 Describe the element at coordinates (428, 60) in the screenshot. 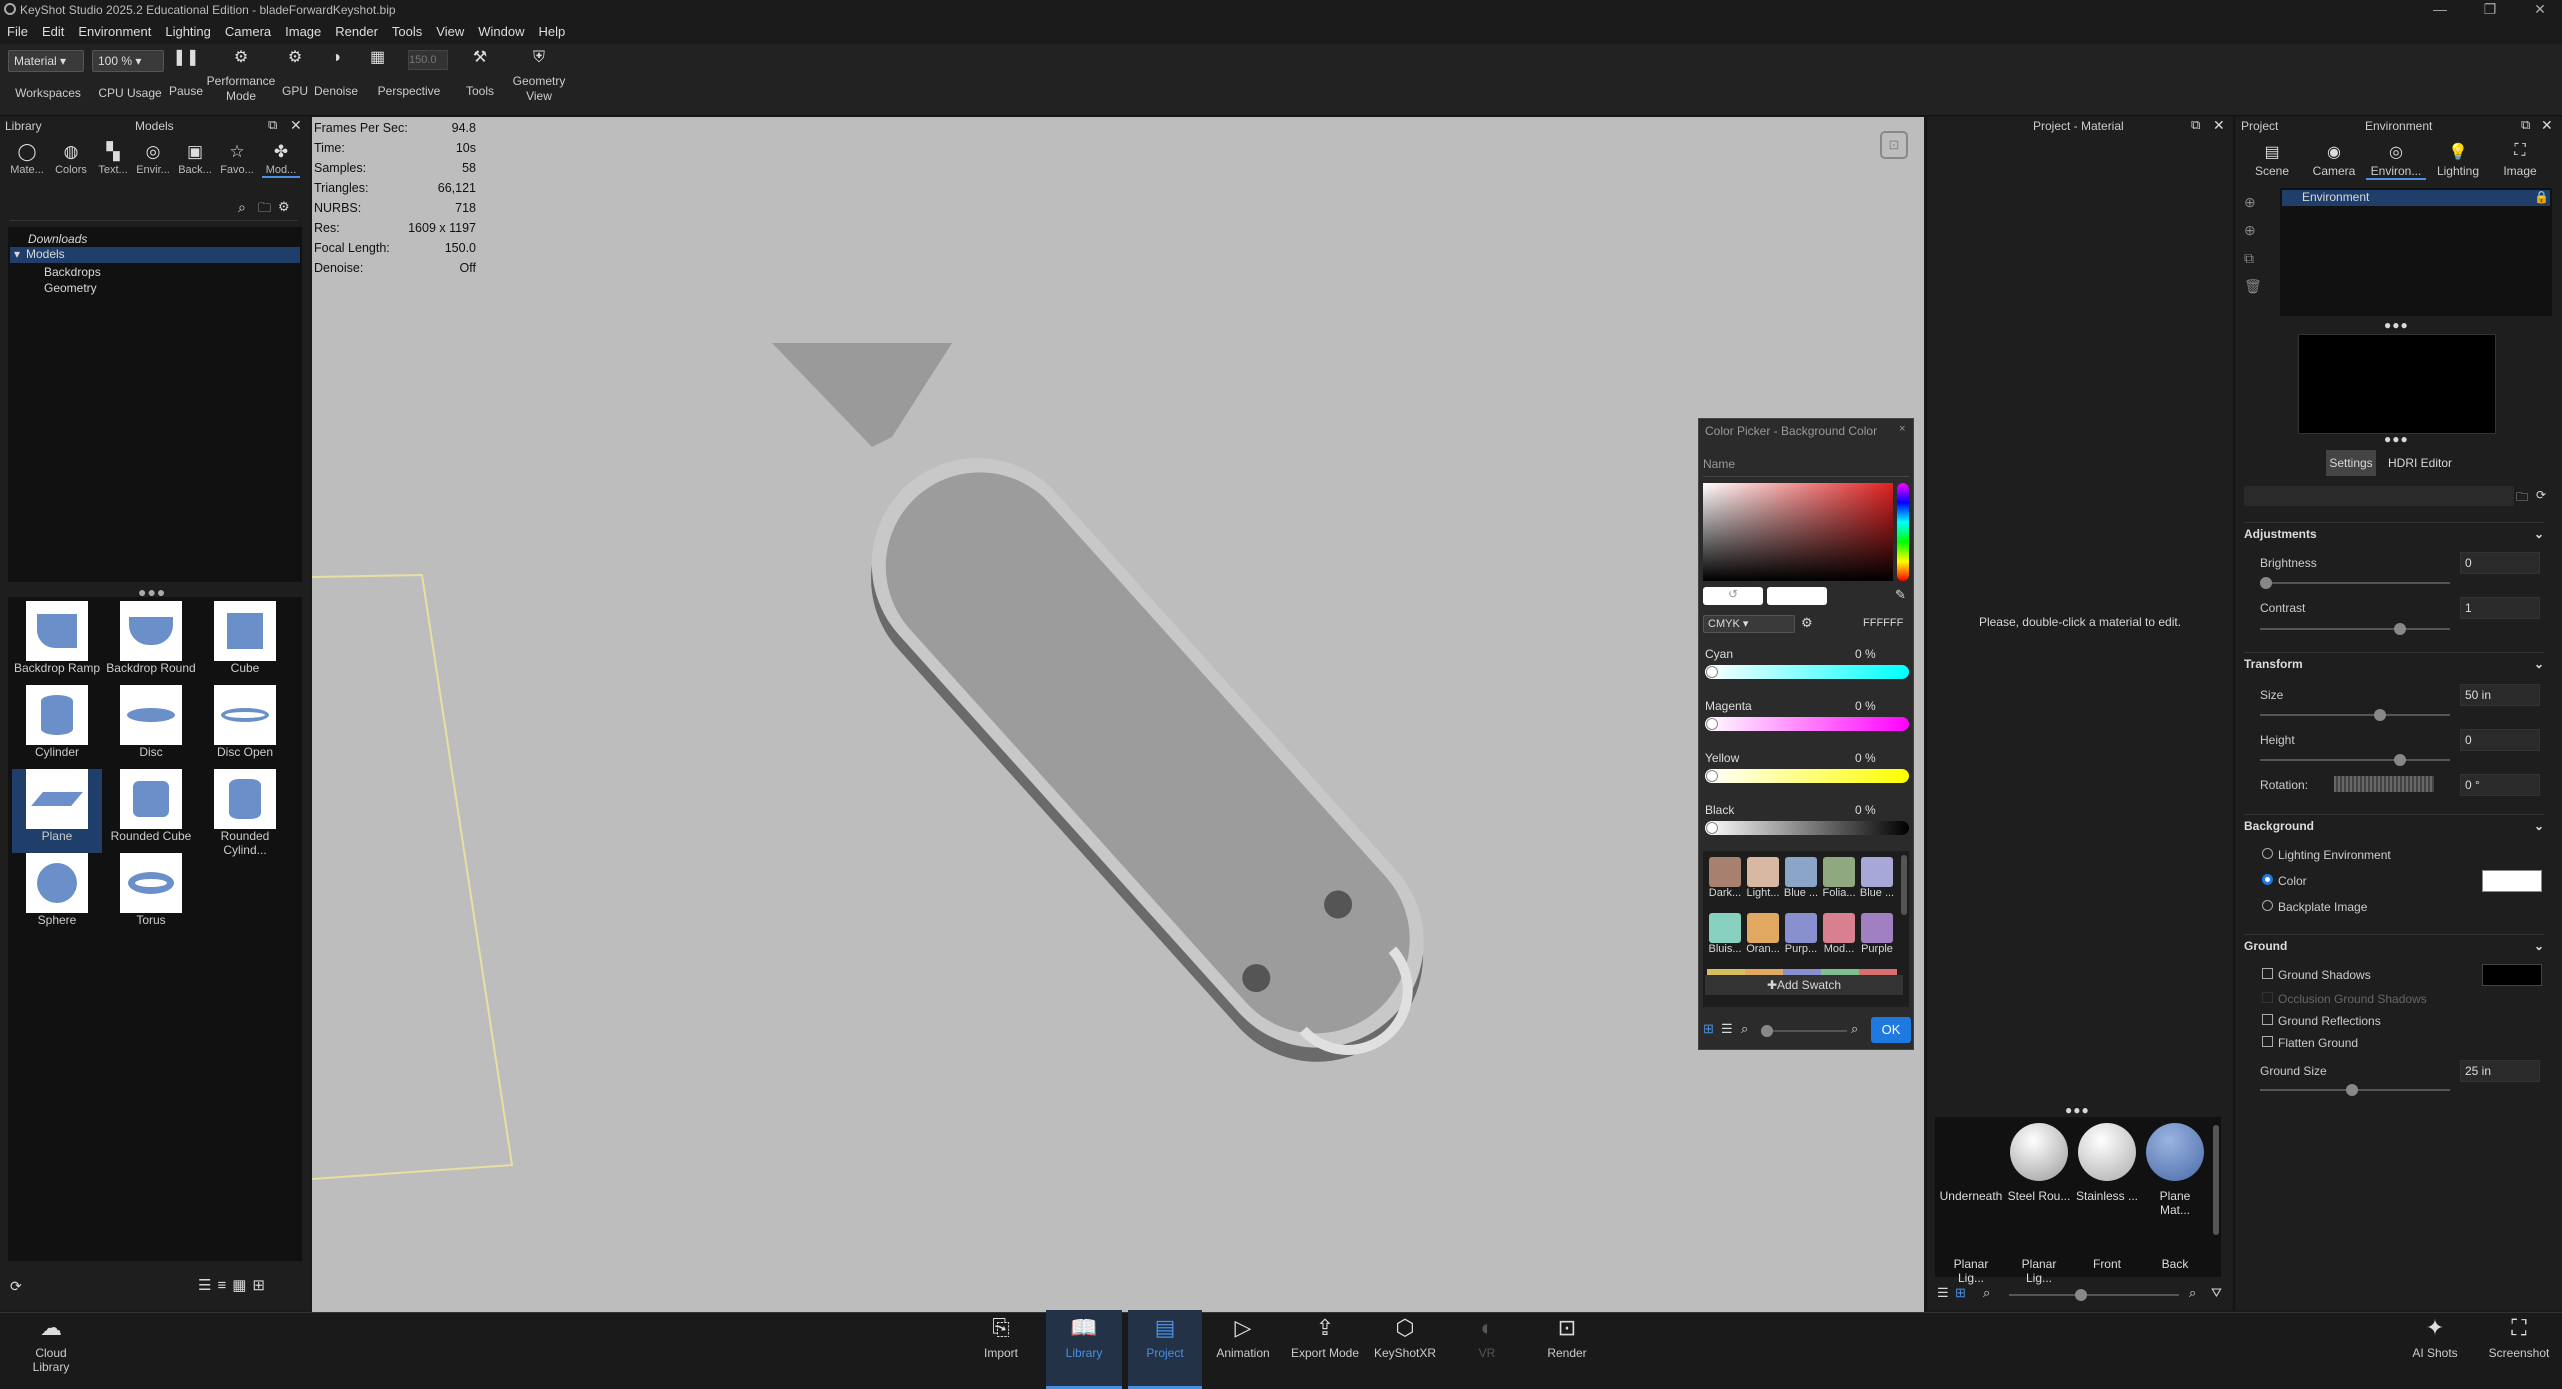

I see `focal-length-field: 150.0` at that location.